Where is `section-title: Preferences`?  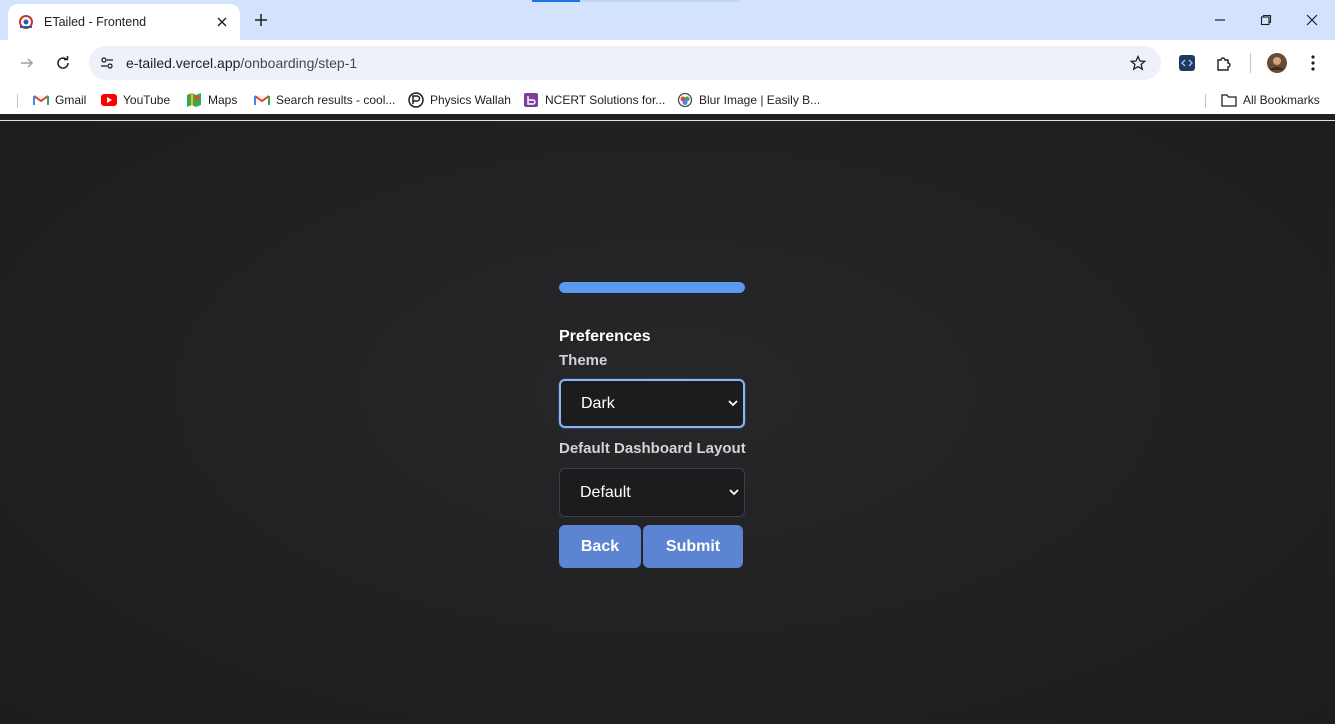
section-title: Preferences is located at coordinates (605, 336).